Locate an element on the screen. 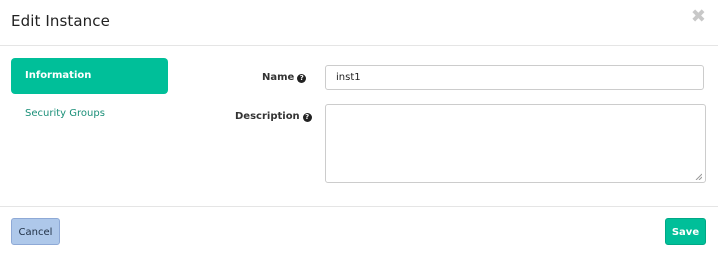 The height and width of the screenshot is (258, 718). save-button: Save is located at coordinates (685, 231).